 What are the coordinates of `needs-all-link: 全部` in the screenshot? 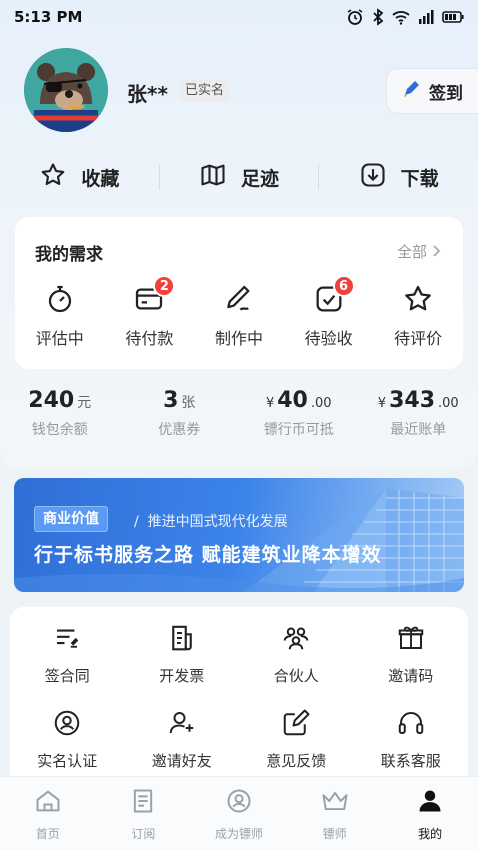 It's located at (419, 251).